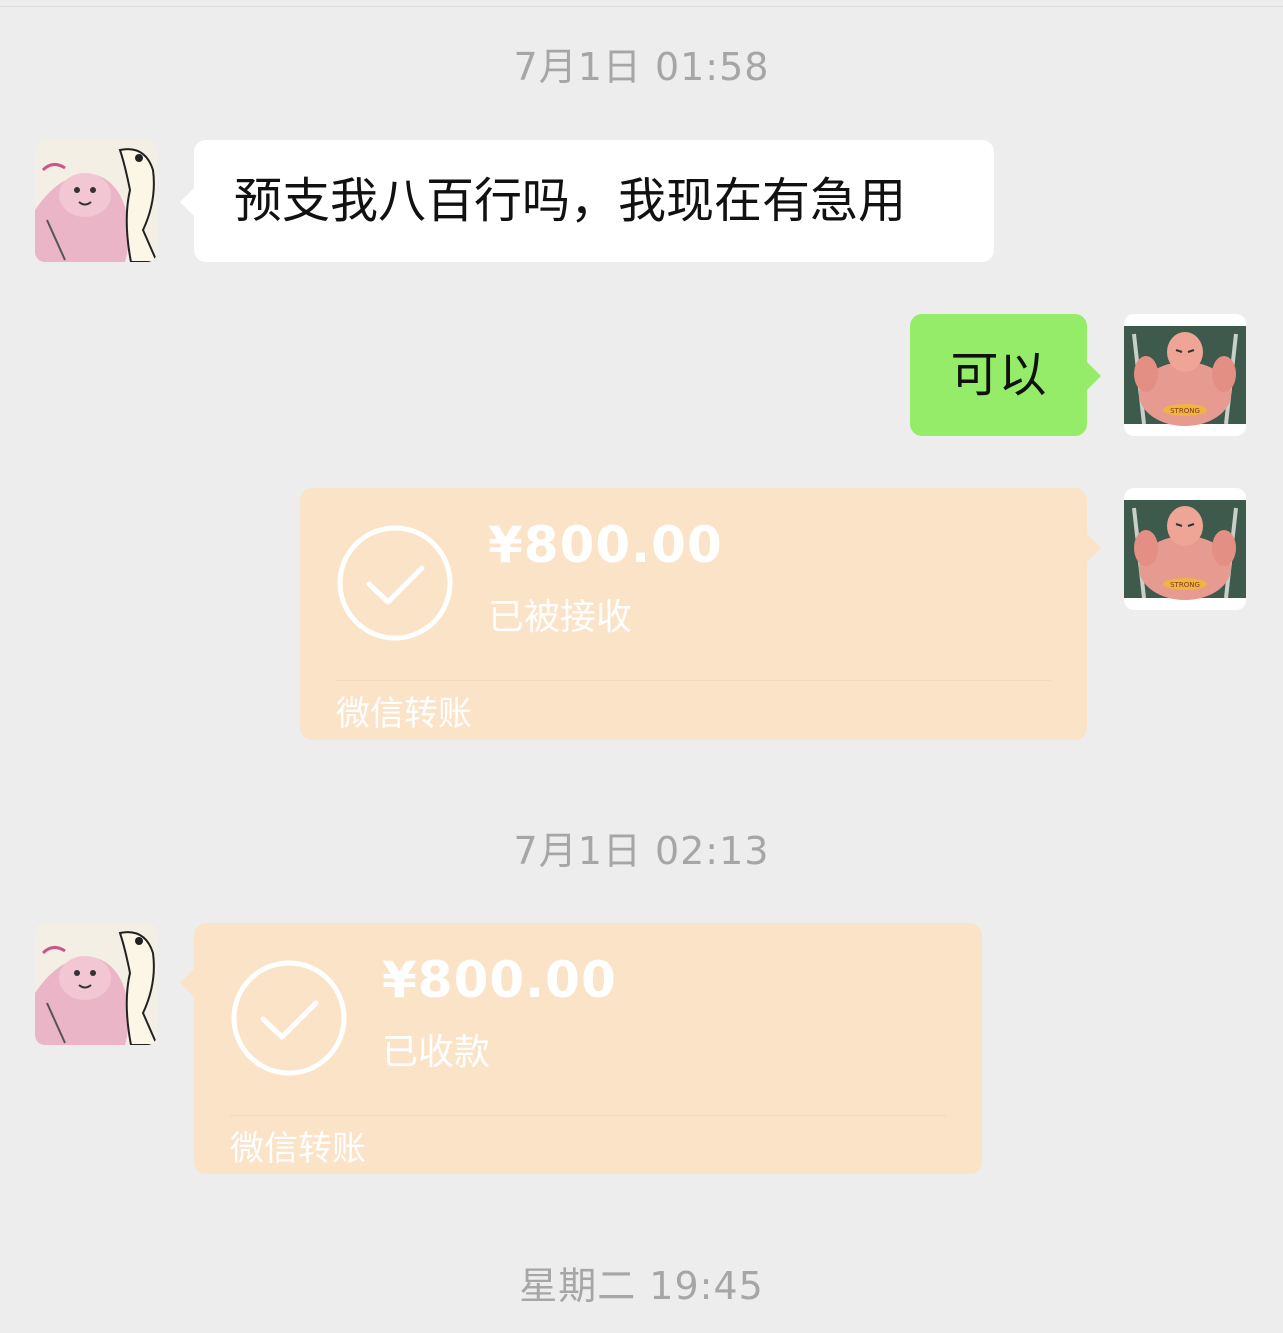 The height and width of the screenshot is (1333, 1283). Describe the element at coordinates (641, 6) in the screenshot. I see `top-divider` at that location.